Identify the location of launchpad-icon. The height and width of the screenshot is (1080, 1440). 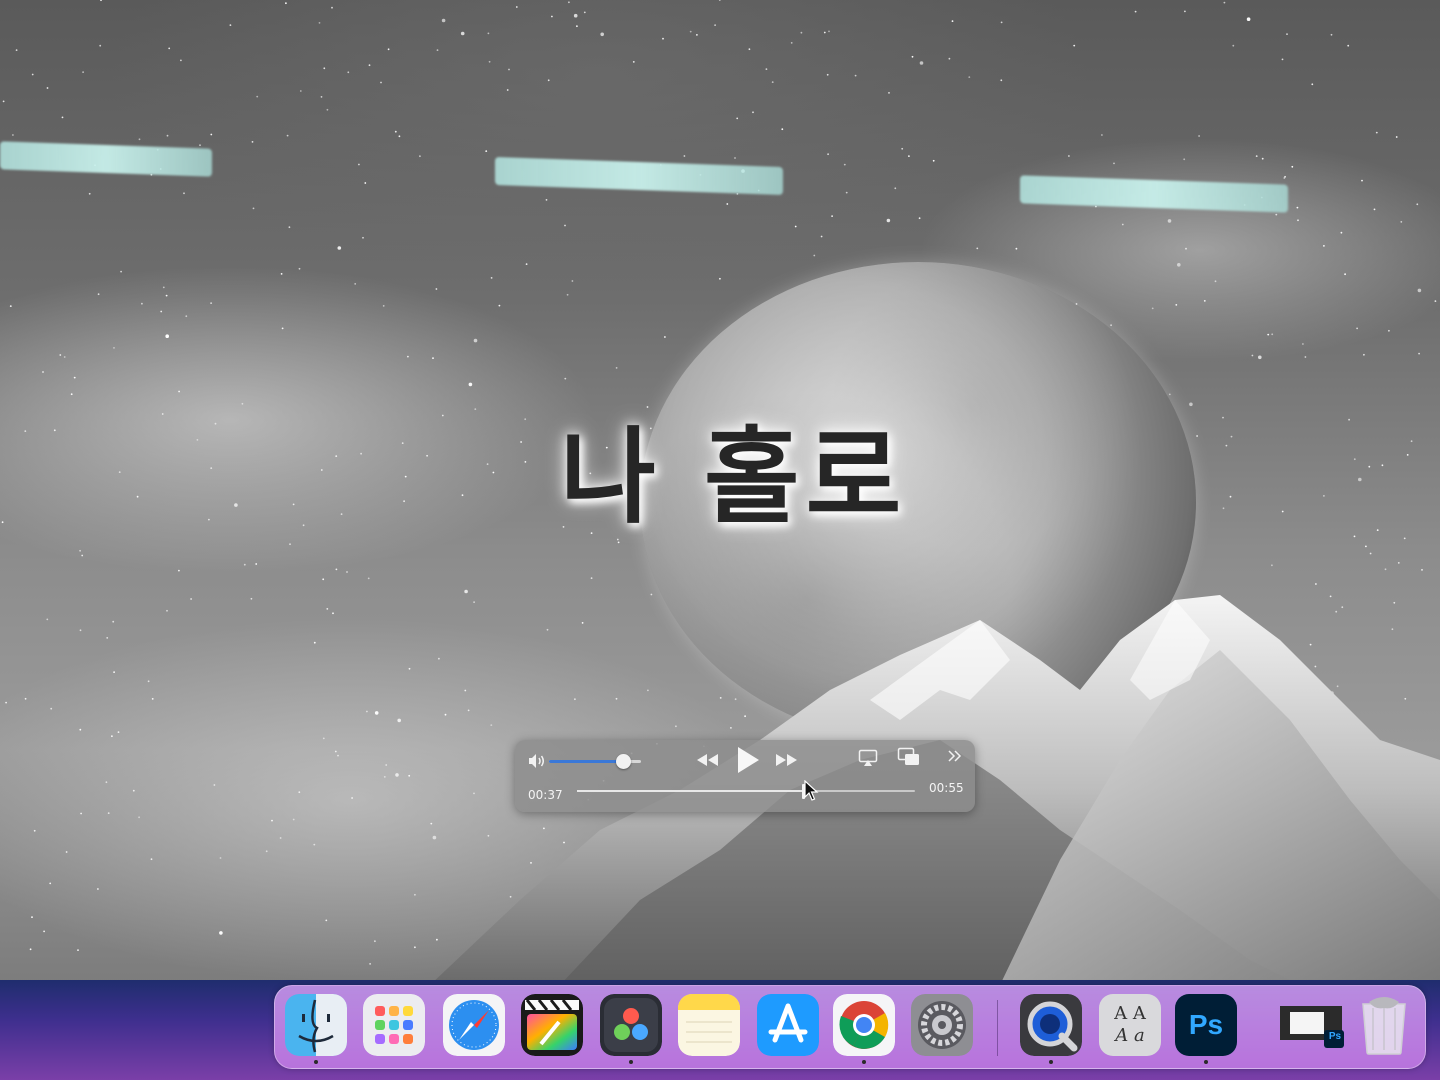
(394, 1025).